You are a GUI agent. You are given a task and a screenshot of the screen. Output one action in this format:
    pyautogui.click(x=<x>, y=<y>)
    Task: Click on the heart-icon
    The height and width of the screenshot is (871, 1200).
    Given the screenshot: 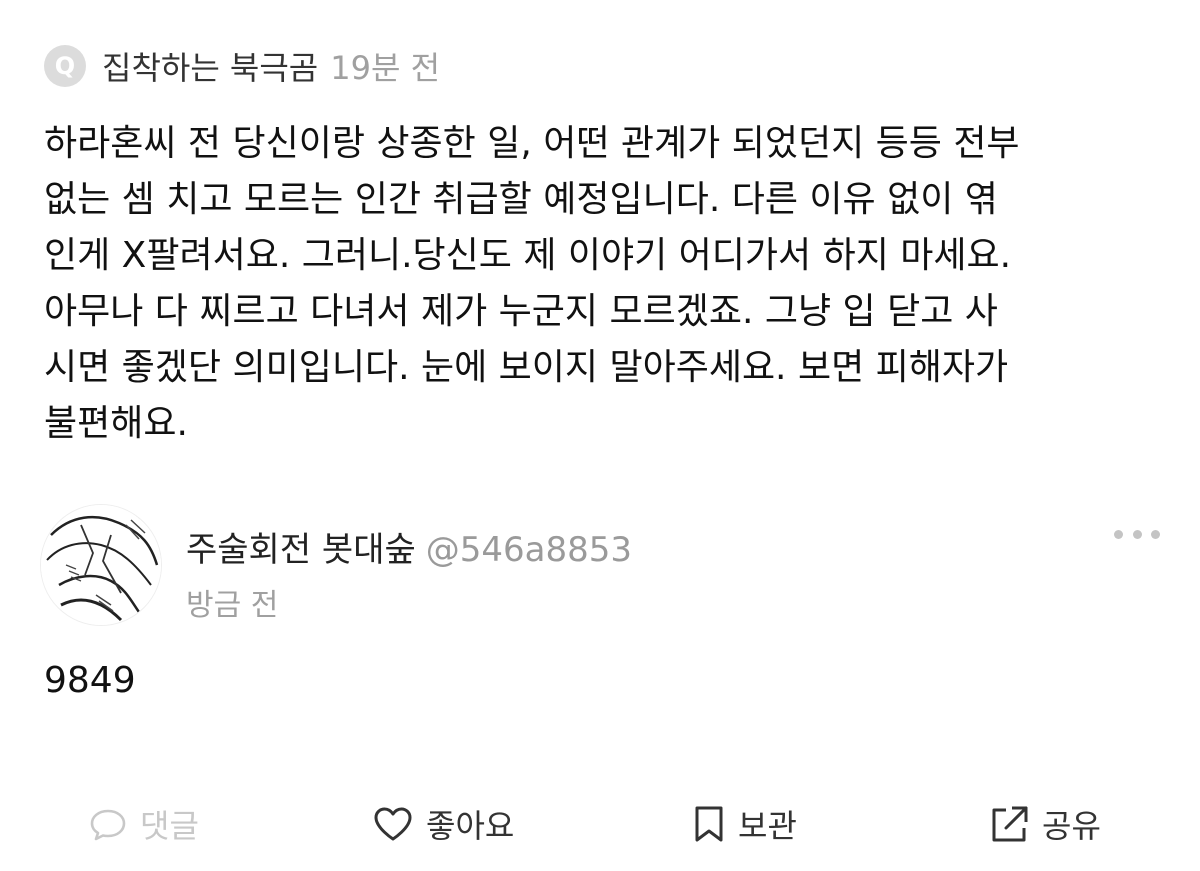 What is the action you would take?
    pyautogui.click(x=393, y=824)
    